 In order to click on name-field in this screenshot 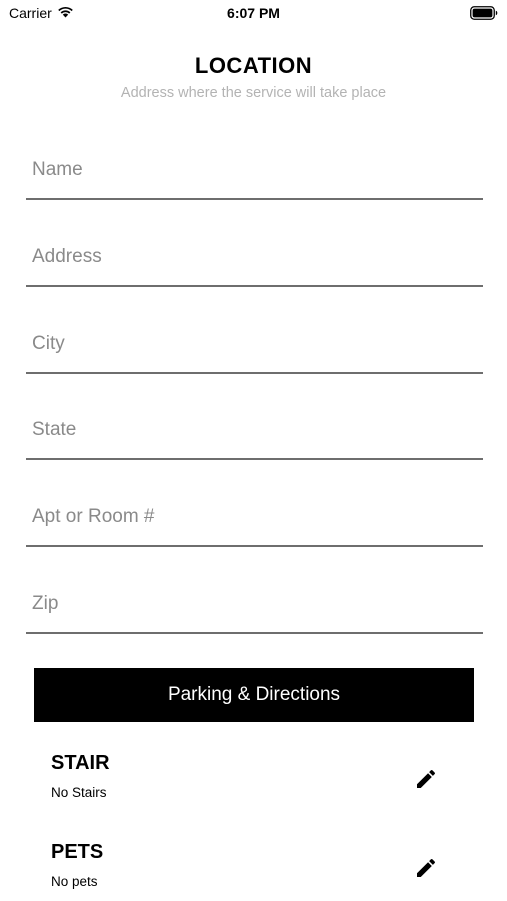, I will do `click(254, 170)`.